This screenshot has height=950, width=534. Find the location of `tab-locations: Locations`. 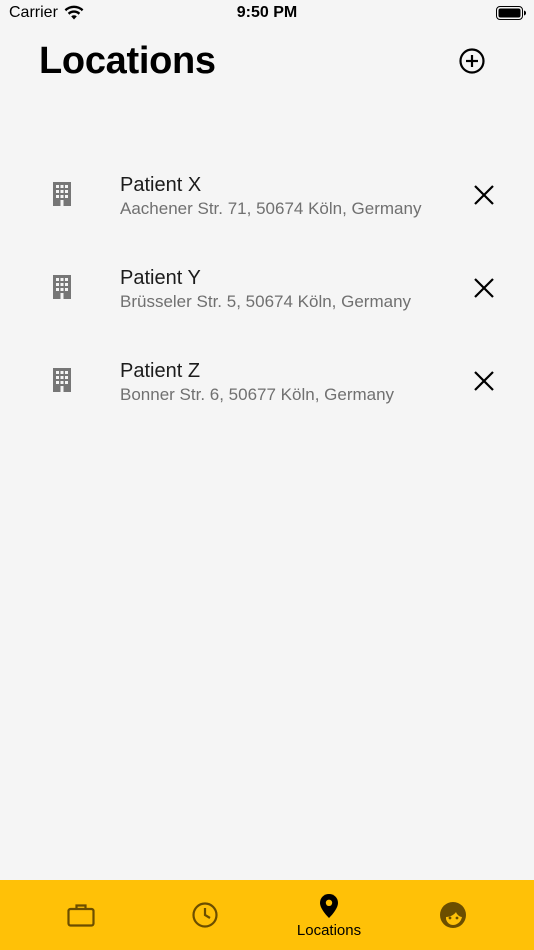

tab-locations: Locations is located at coordinates (329, 915).